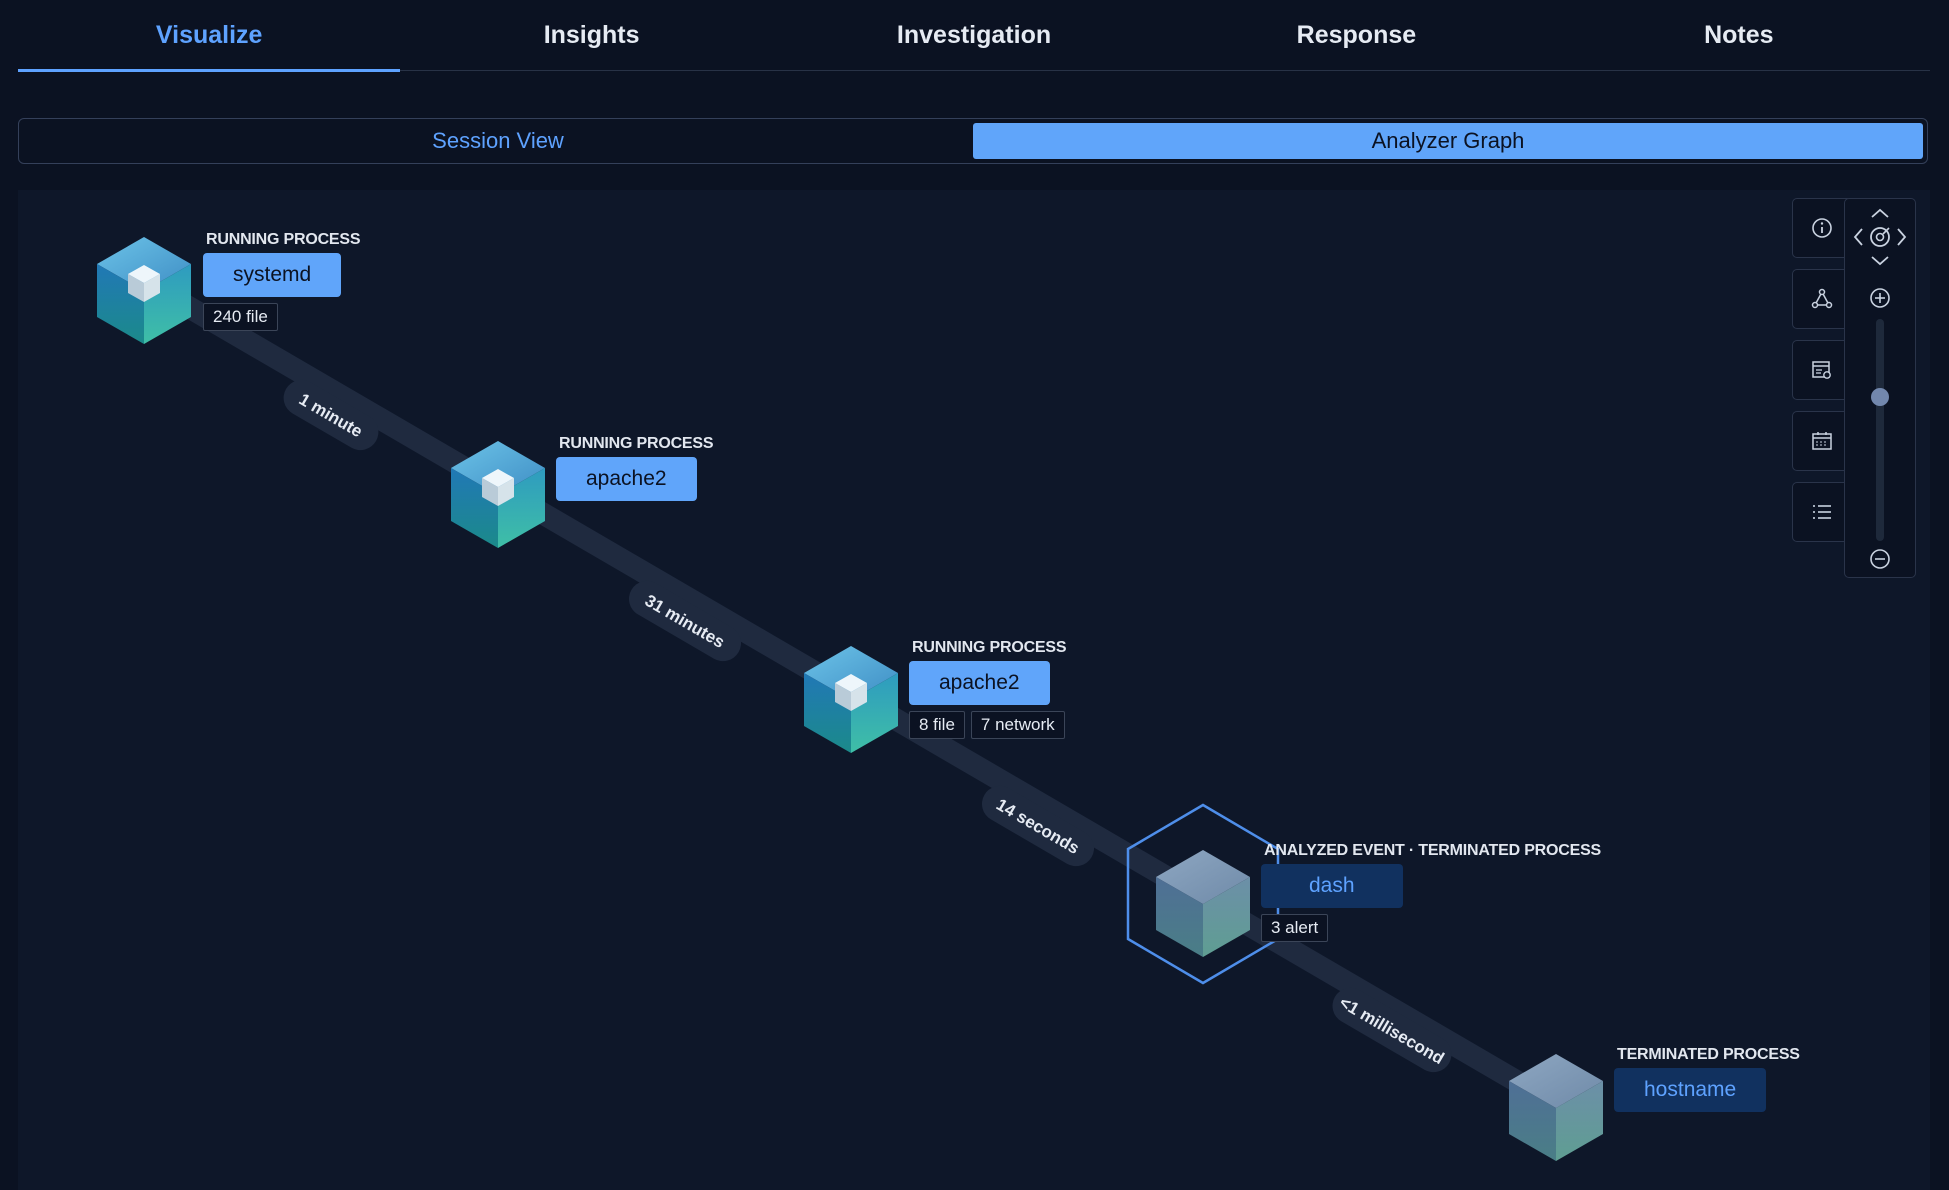 Image resolution: width=1949 pixels, height=1190 pixels. I want to click on pan-left-button, so click(1857, 237).